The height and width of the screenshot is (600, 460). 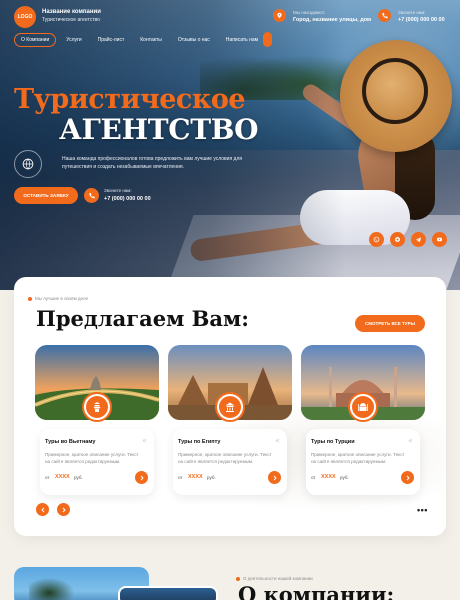 What do you see at coordinates (111, 40) in the screenshot?
I see `nav-item-prices: Прайс-лист` at bounding box center [111, 40].